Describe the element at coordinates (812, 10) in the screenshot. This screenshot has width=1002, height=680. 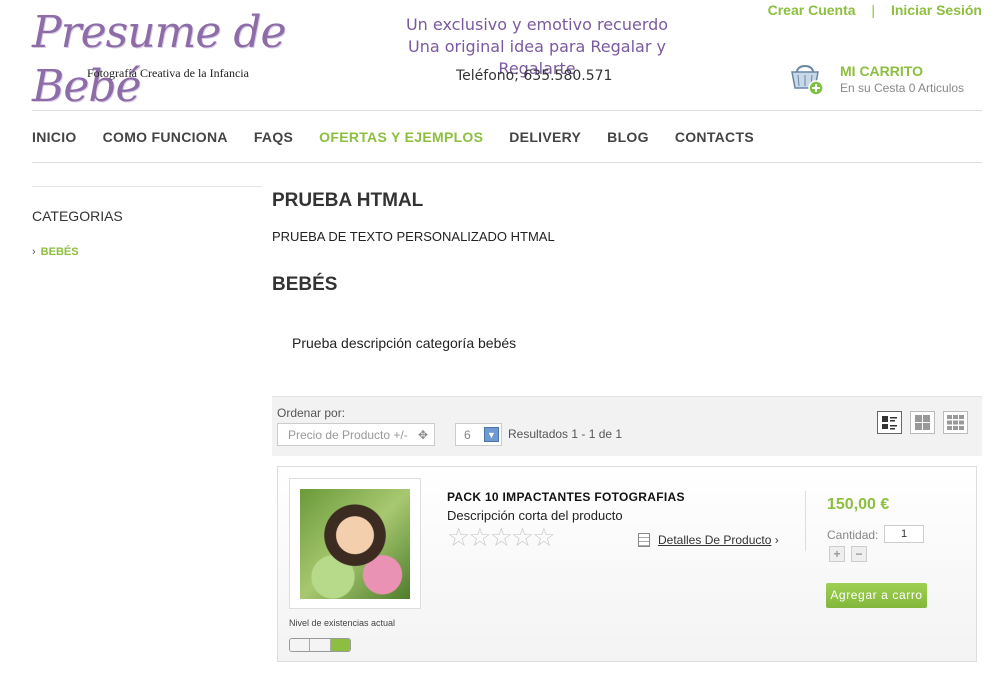
I see `create-account-link: Crear Cuenta` at that location.